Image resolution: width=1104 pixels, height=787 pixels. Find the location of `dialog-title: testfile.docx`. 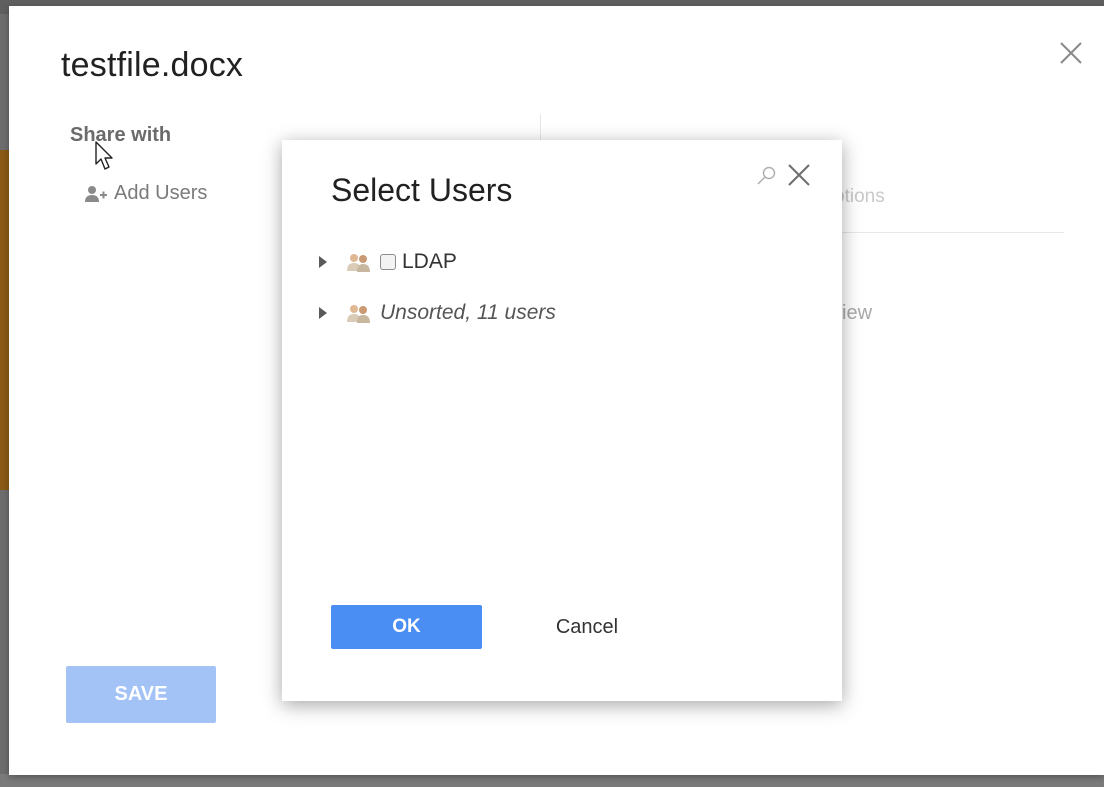

dialog-title: testfile.docx is located at coordinates (152, 65).